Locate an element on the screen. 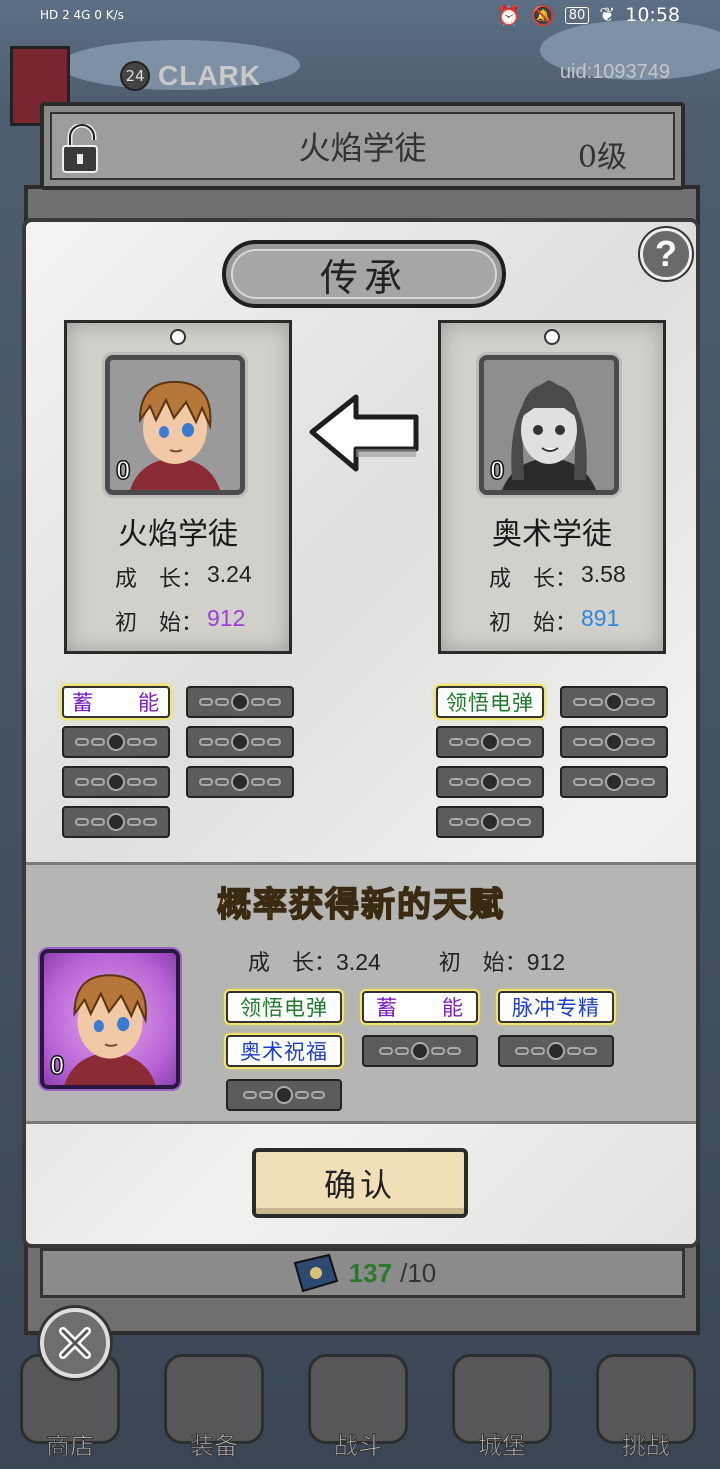 The height and width of the screenshot is (1469, 720). close-button is located at coordinates (75, 1343).